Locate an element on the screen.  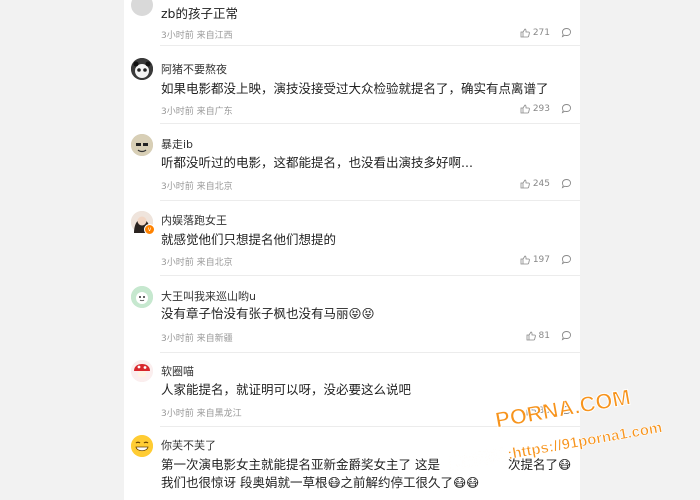
panda-avatar-icon is located at coordinates (142, 69).